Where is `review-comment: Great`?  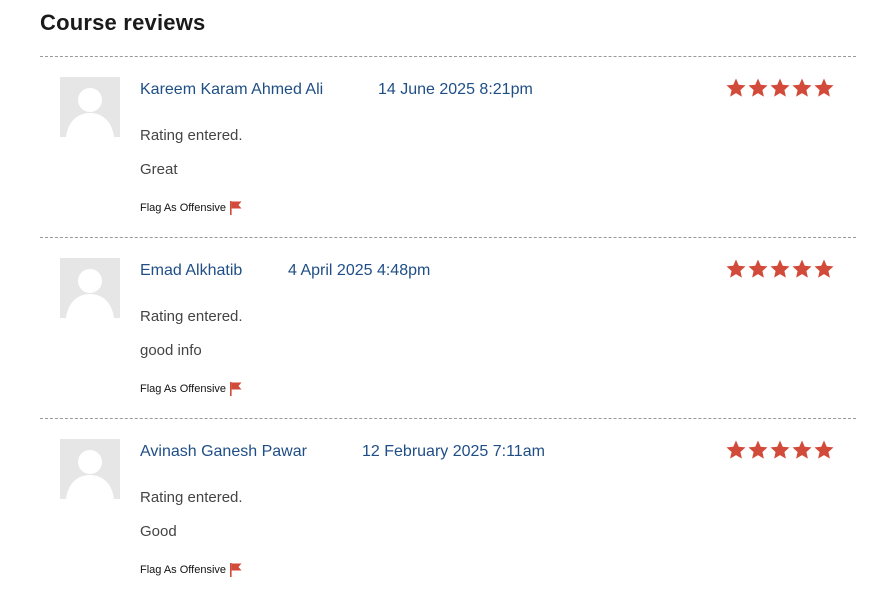 review-comment: Great is located at coordinates (159, 169).